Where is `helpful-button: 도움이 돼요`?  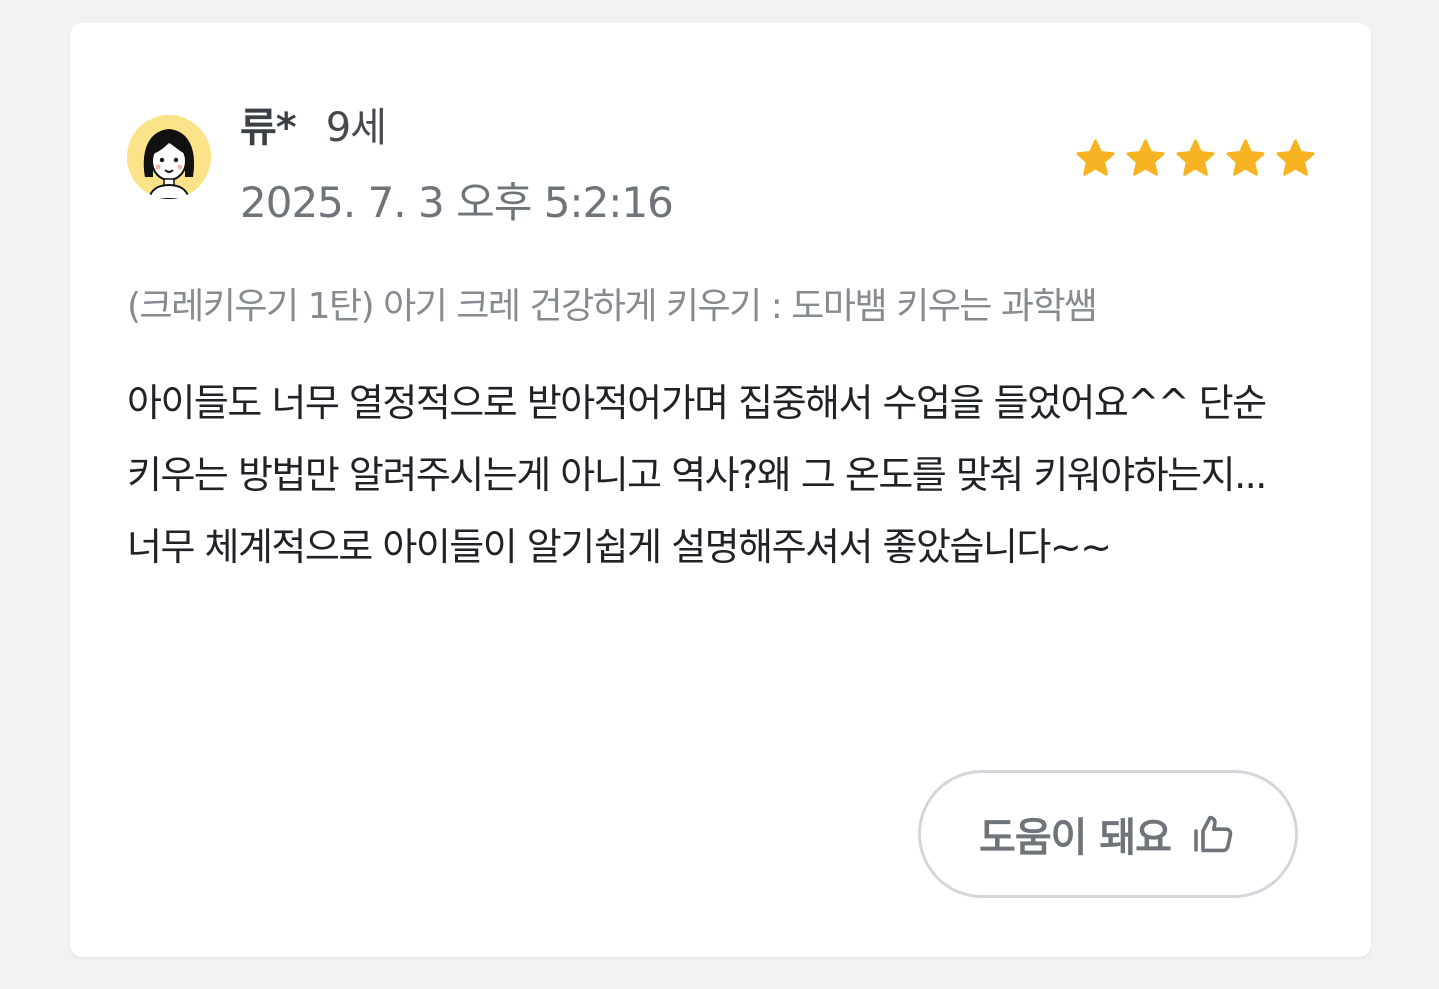 helpful-button: 도움이 돼요 is located at coordinates (1108, 834).